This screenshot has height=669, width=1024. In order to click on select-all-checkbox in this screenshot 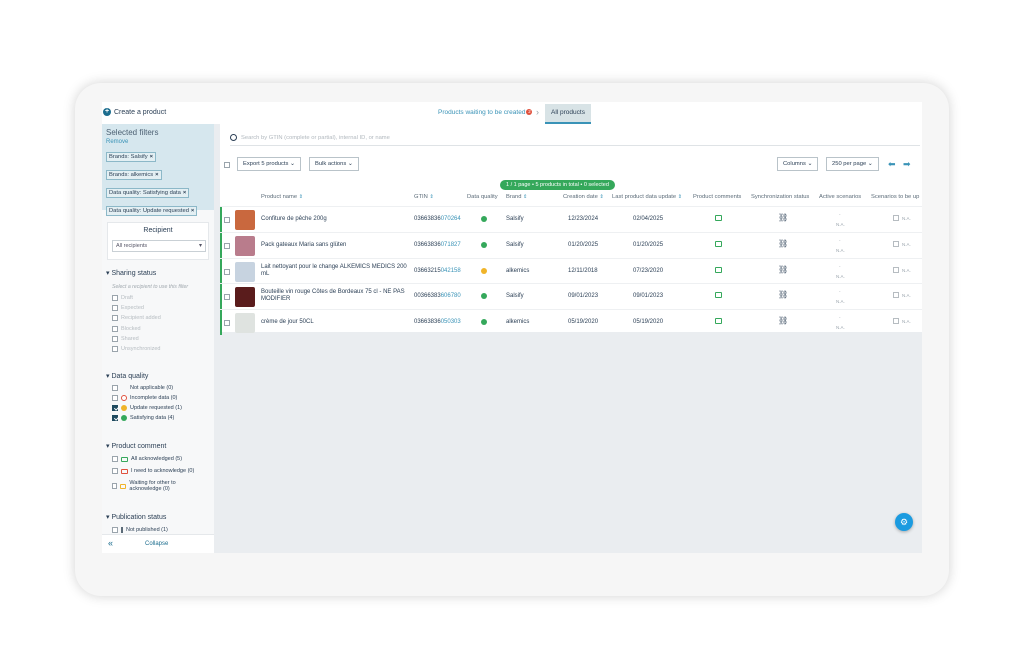, I will do `click(227, 165)`.